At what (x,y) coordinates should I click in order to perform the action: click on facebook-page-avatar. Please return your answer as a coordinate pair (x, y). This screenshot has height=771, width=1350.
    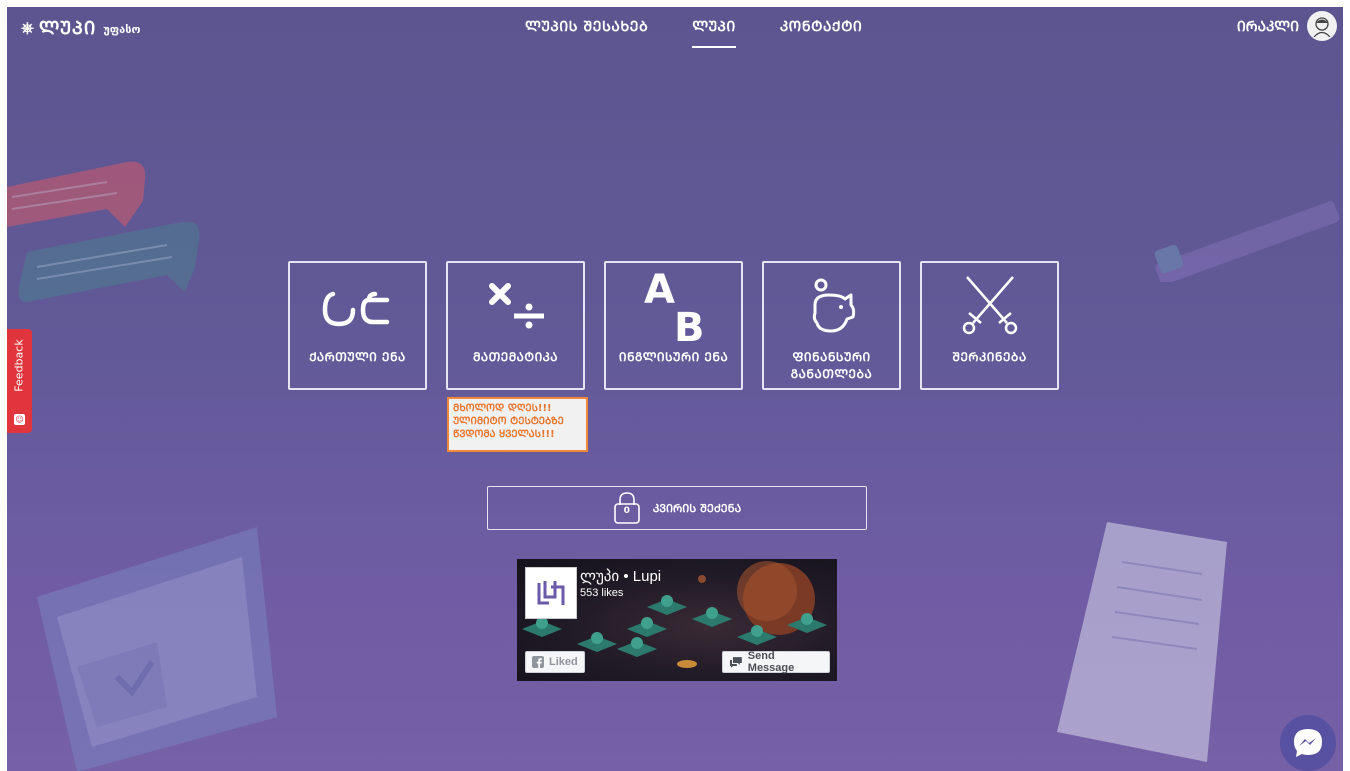
    Looking at the image, I should click on (551, 593).